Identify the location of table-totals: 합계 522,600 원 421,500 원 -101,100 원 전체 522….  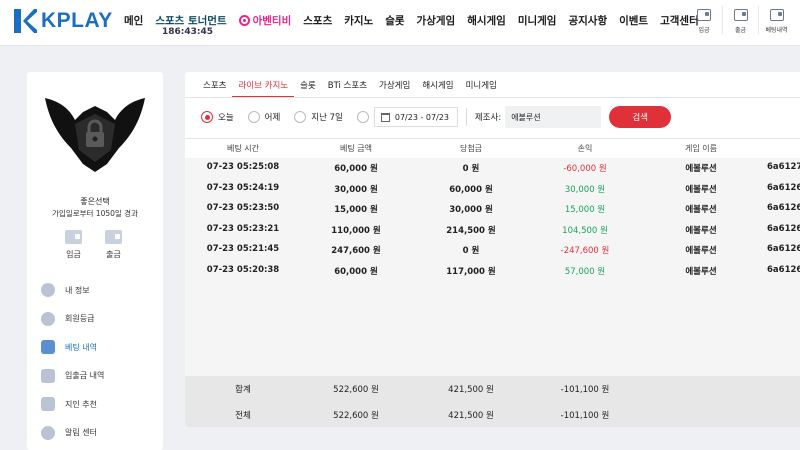
(492, 401).